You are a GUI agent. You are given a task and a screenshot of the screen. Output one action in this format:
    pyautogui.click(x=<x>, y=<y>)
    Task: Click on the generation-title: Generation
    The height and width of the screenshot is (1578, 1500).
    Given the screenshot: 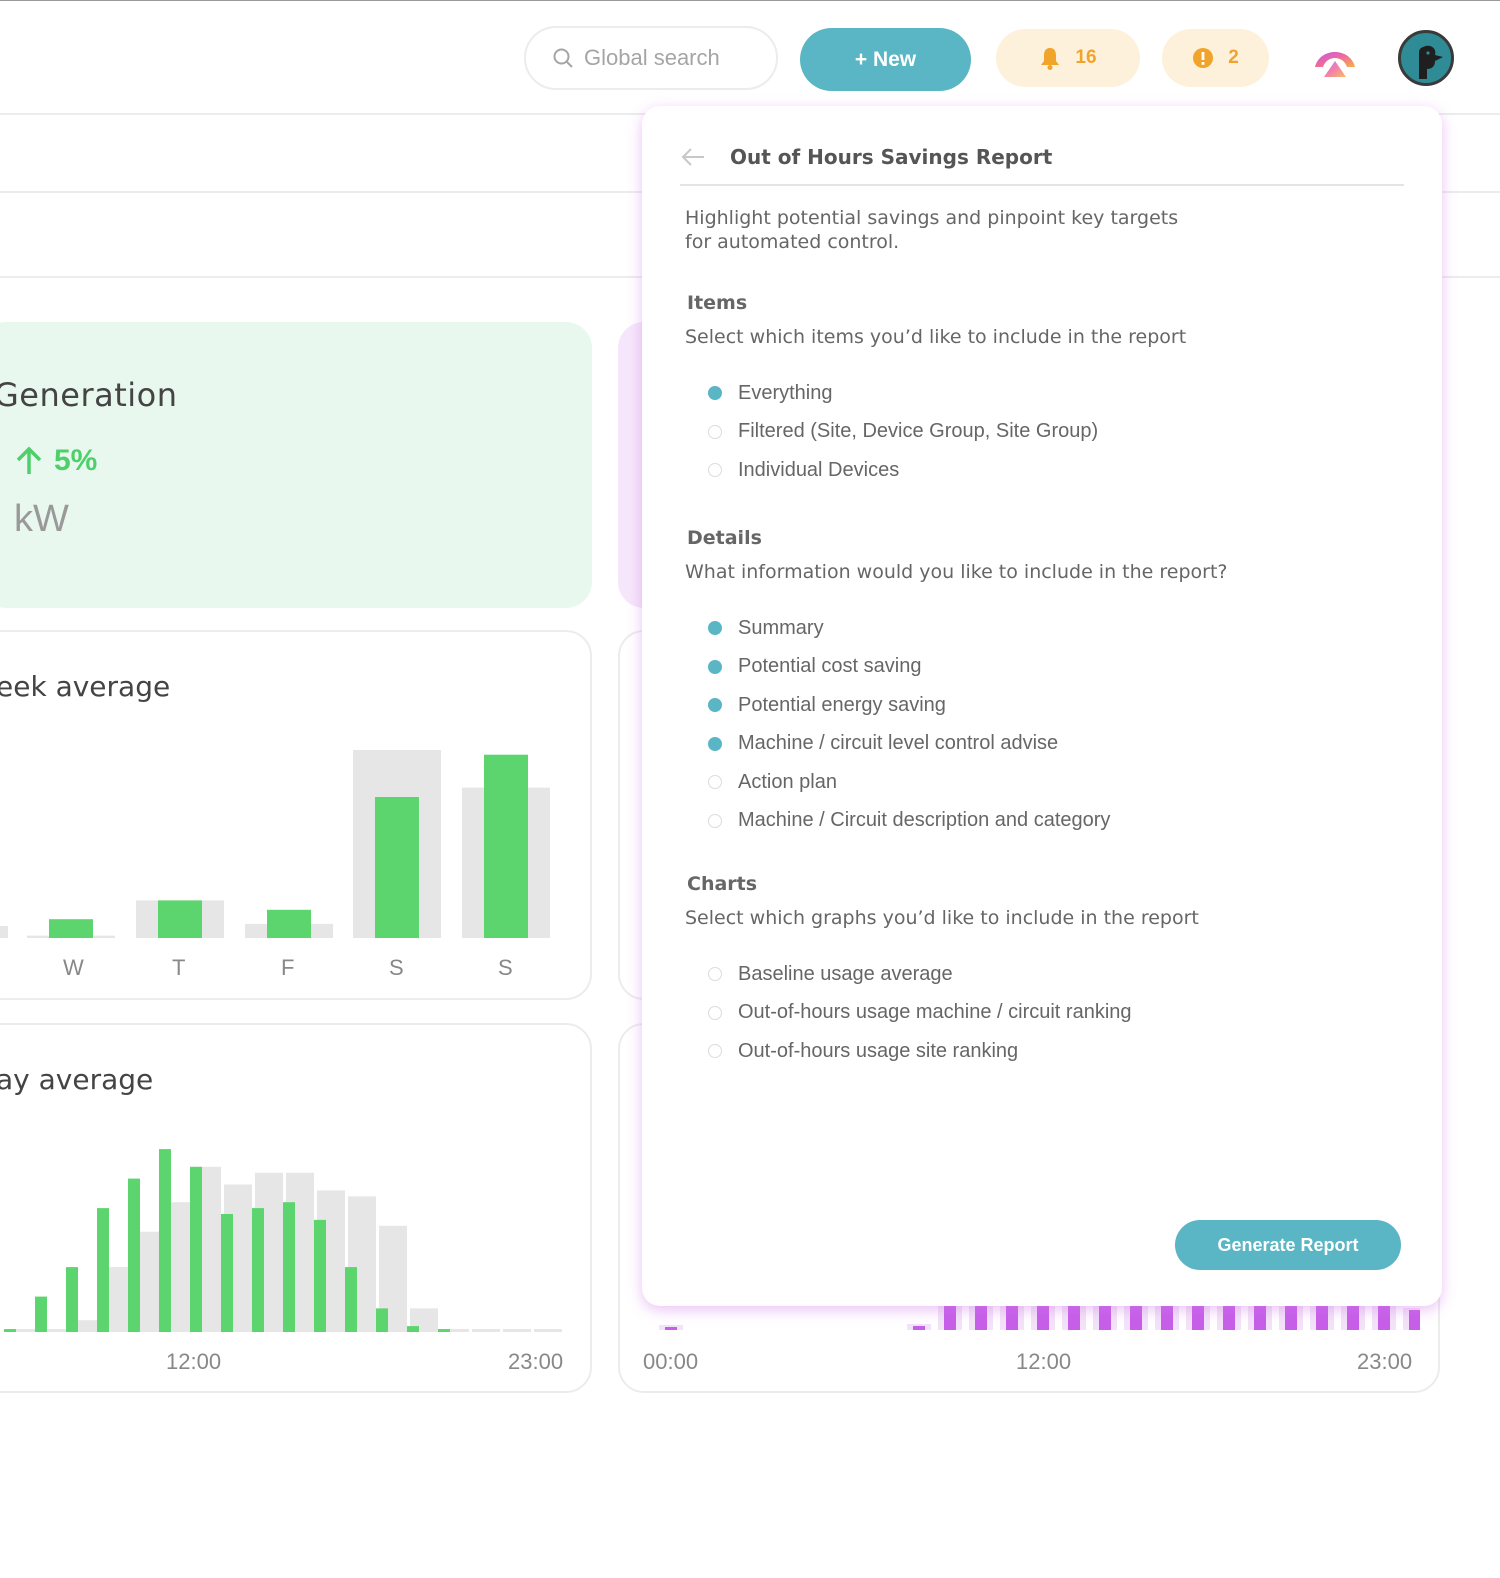 What is the action you would take?
    pyautogui.click(x=89, y=395)
    